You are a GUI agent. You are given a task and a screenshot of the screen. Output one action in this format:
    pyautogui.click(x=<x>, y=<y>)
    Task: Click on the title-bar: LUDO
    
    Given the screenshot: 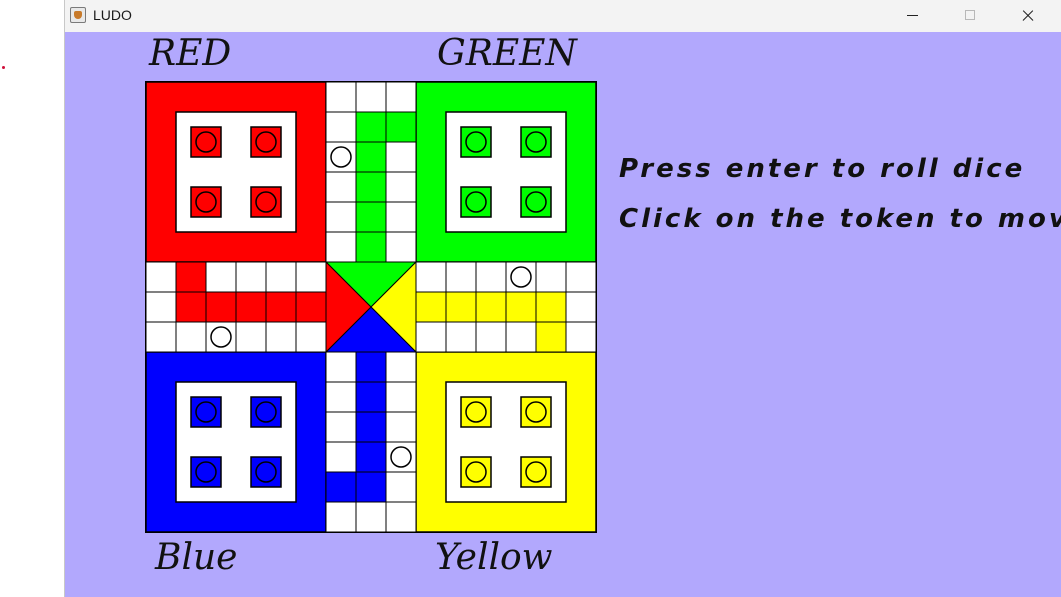 What is the action you would take?
    pyautogui.click(x=563, y=16)
    